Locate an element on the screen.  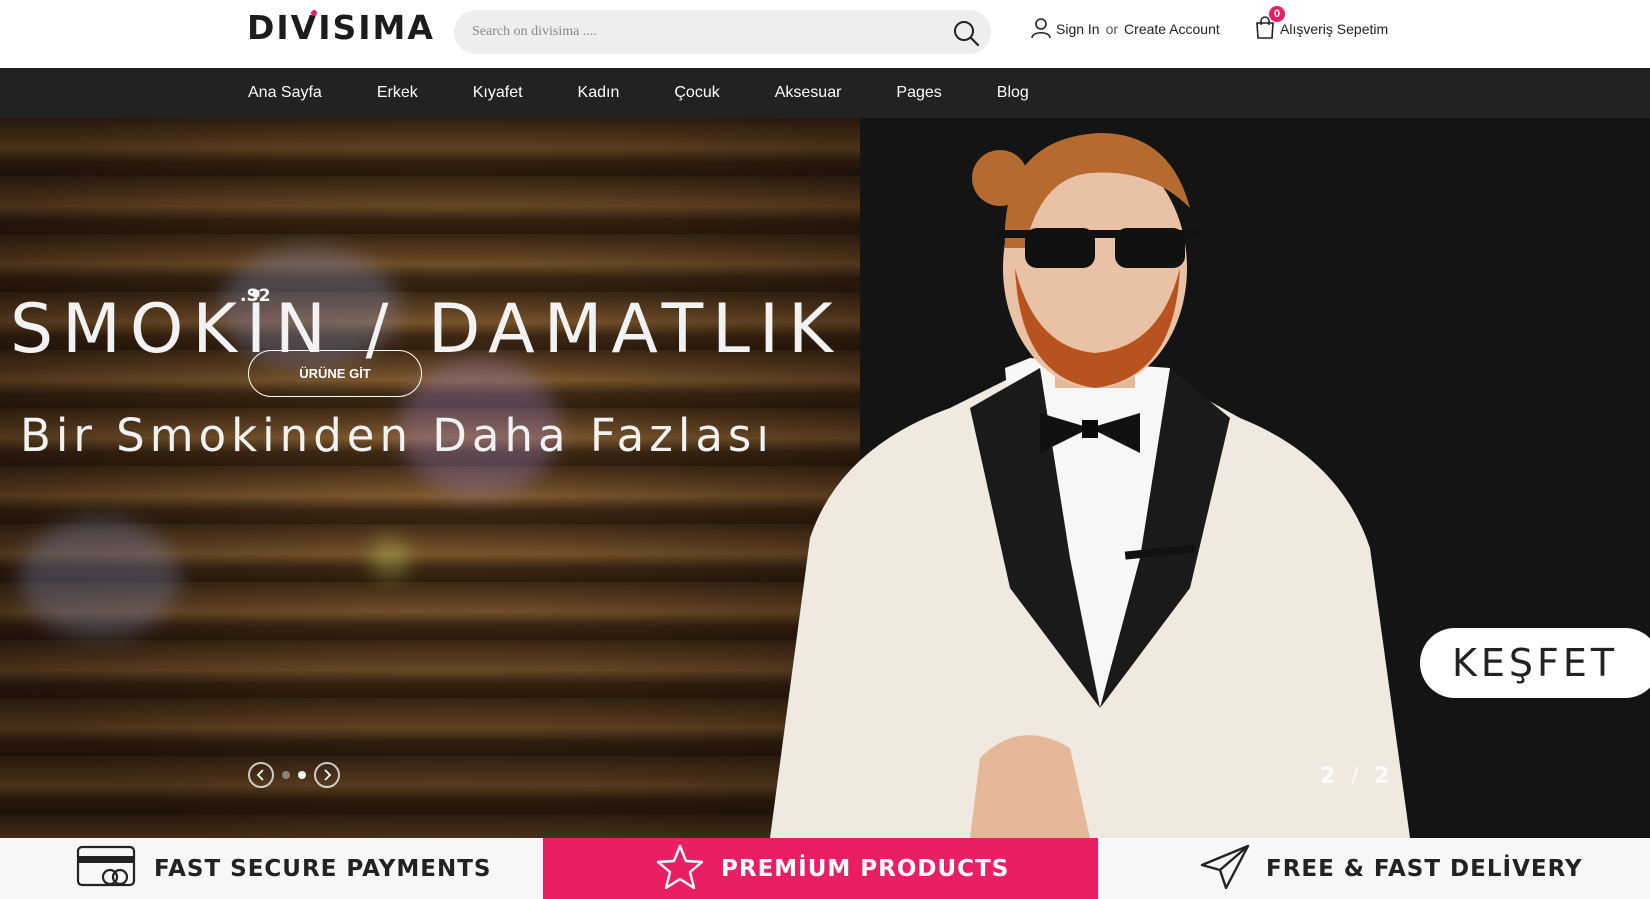
slider-controls is located at coordinates (294, 775).